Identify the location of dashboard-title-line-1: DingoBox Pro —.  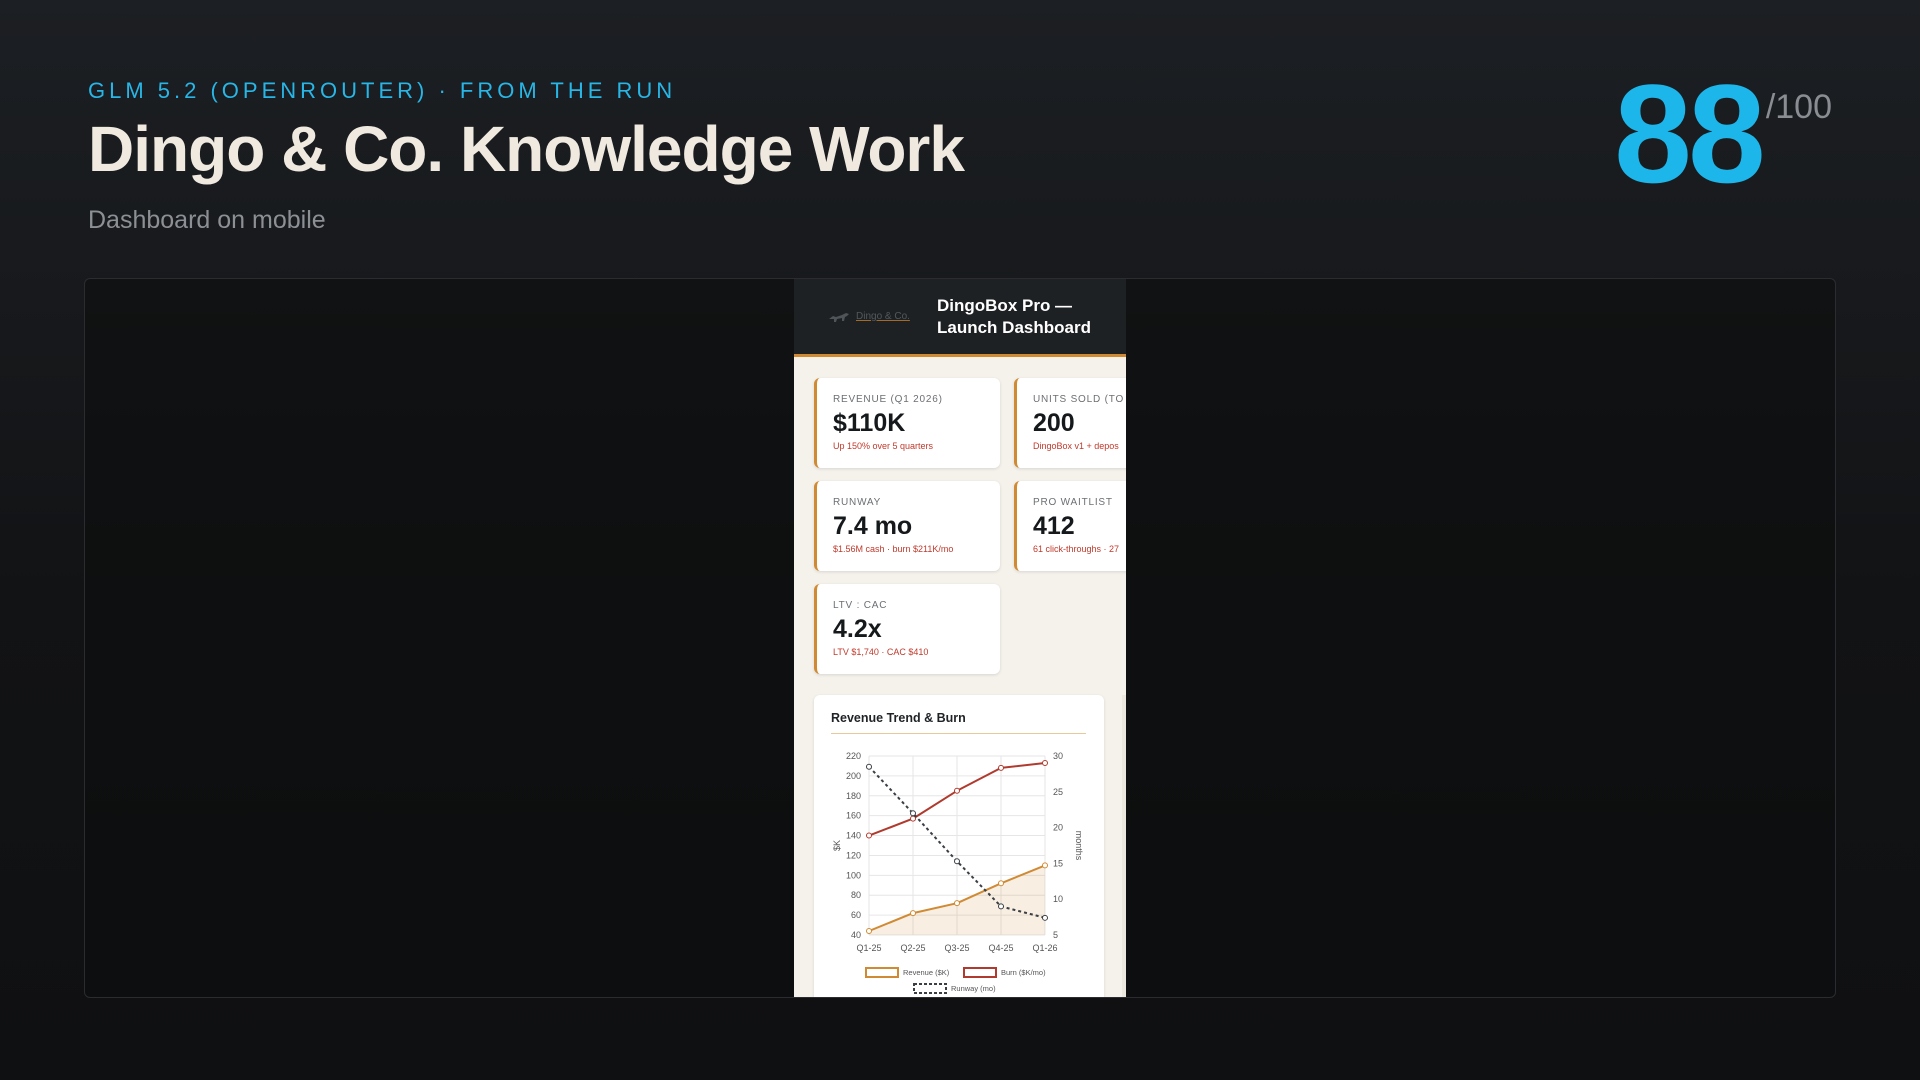
(1005, 305).